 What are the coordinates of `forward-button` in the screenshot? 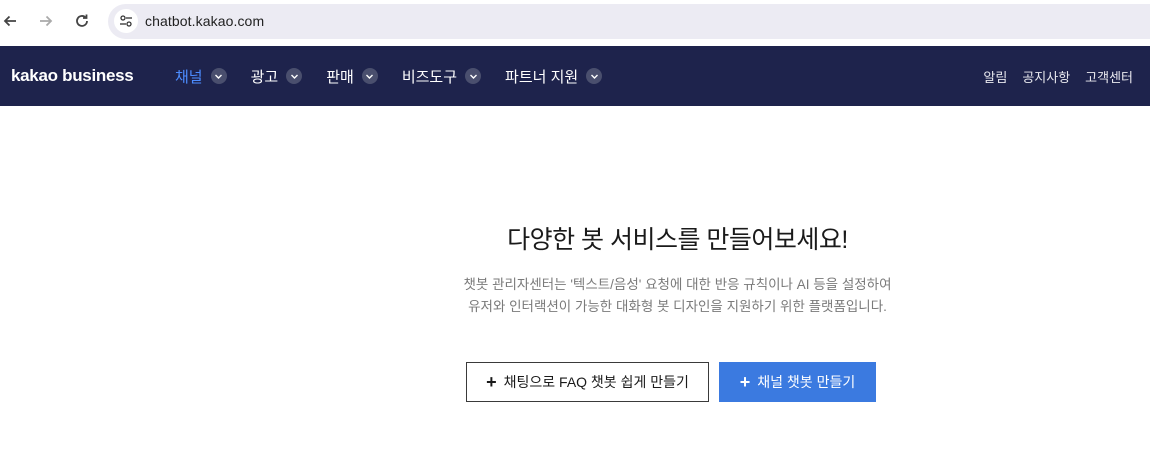 It's located at (46, 21).